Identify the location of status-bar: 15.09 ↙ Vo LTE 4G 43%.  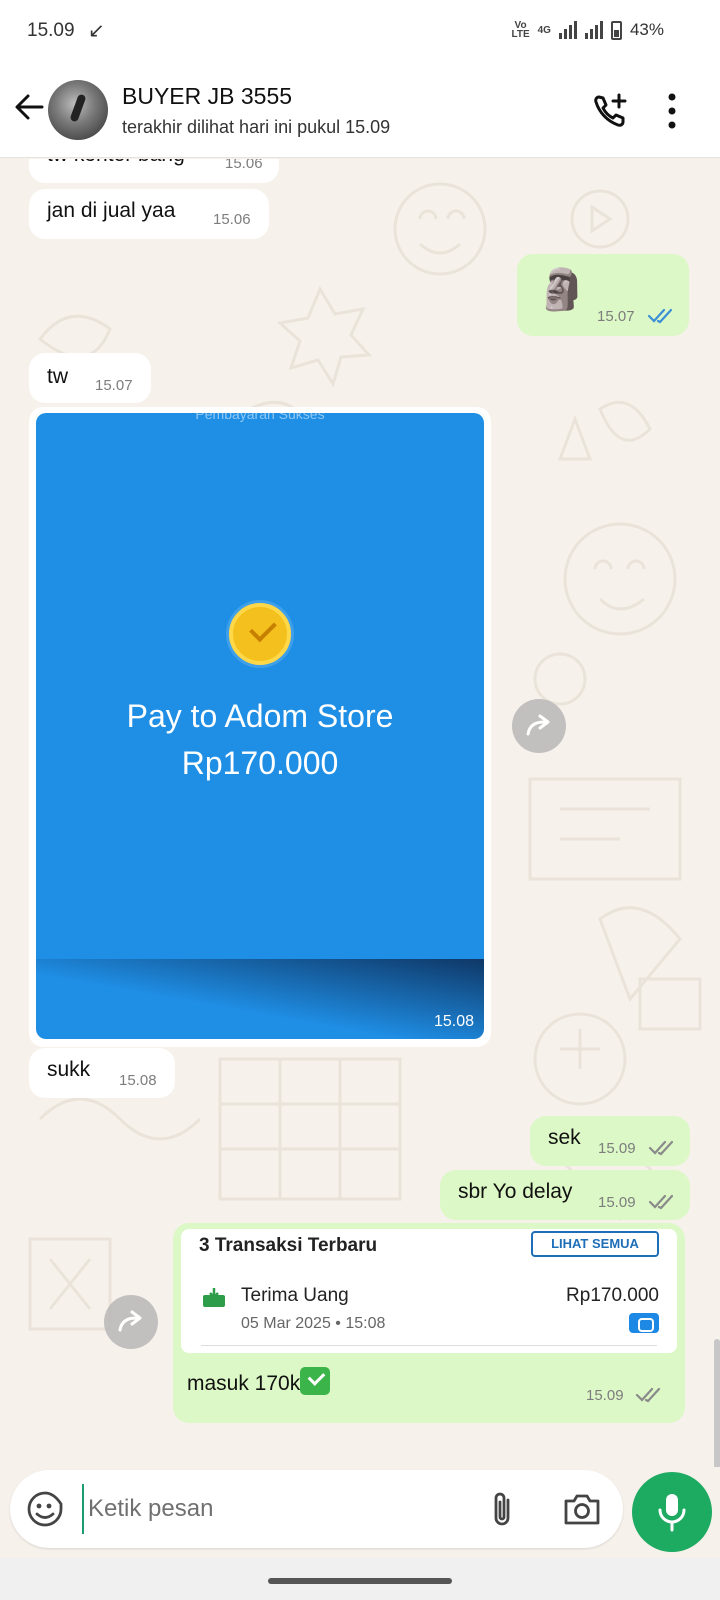
(360, 32).